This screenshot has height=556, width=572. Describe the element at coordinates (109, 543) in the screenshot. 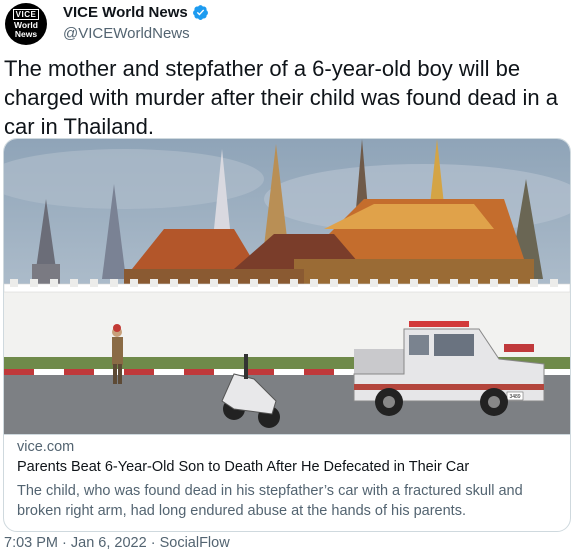

I see `tweet-date: Jan 6, 2022` at that location.